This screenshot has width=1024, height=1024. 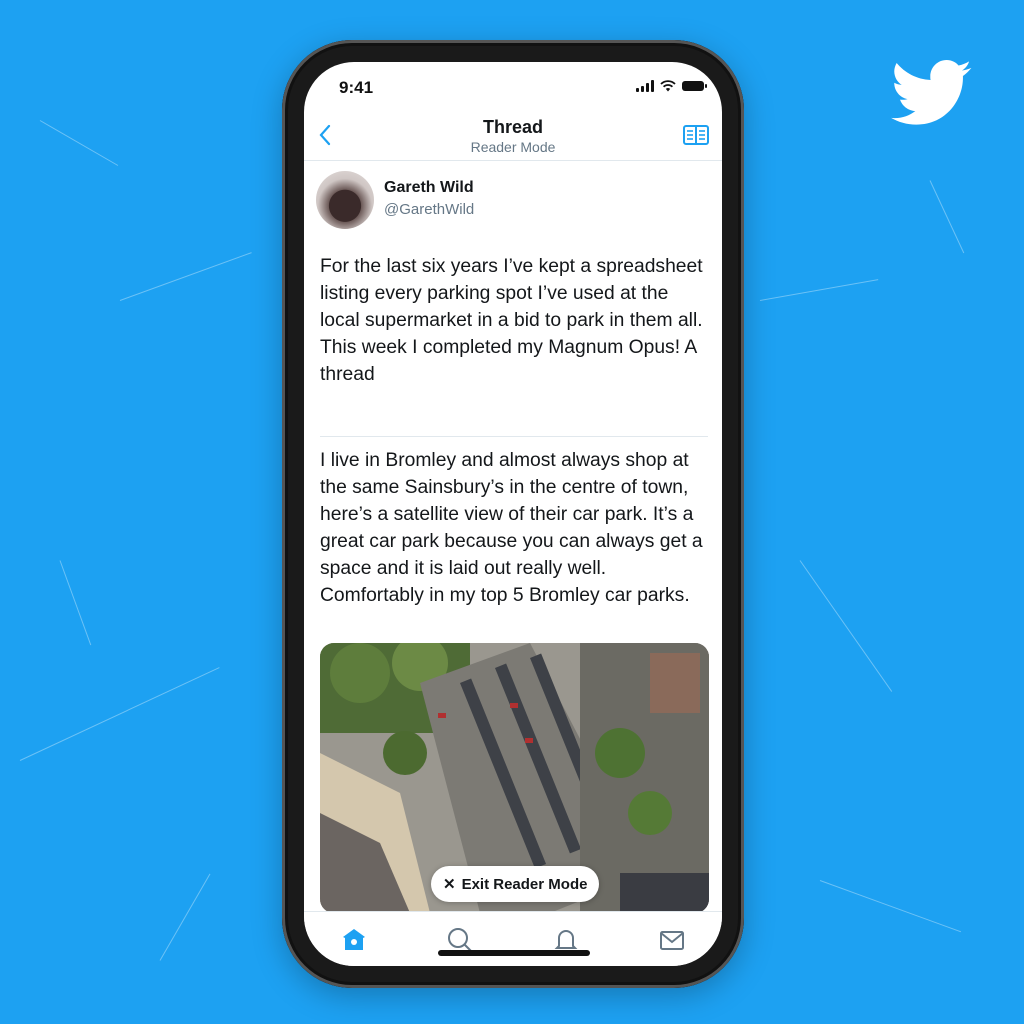 What do you see at coordinates (354, 940) in the screenshot?
I see `home-icon` at bounding box center [354, 940].